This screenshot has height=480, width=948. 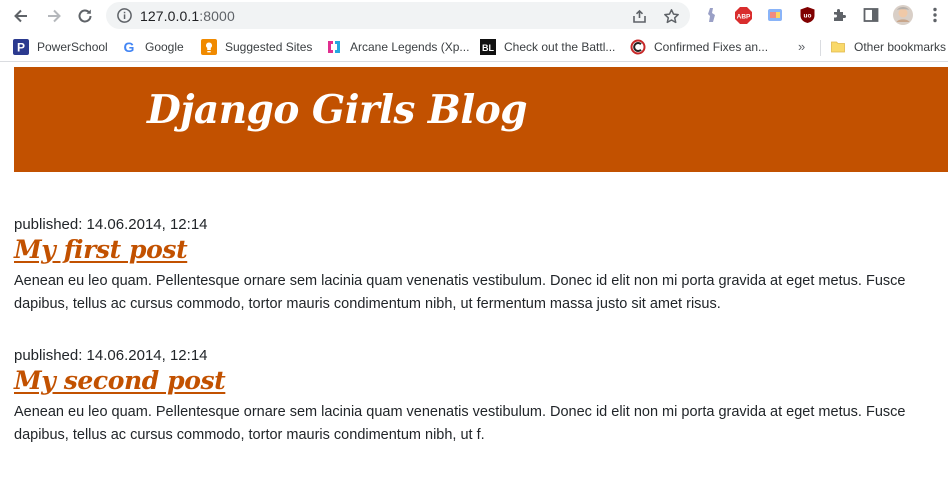 I want to click on adblock-plus-button: ABP, so click(x=743, y=15).